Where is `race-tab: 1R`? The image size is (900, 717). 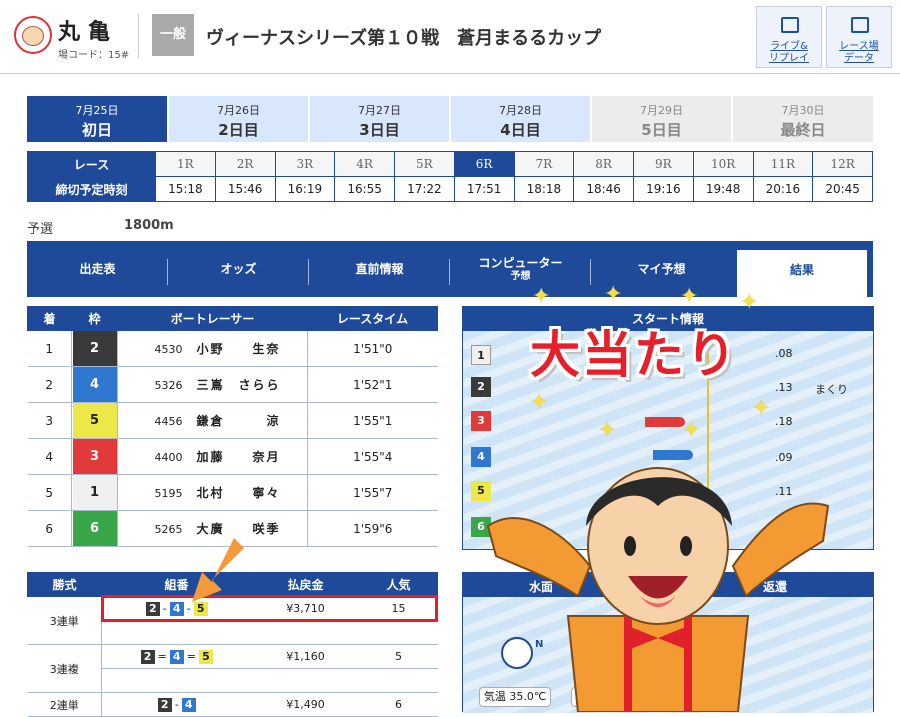
race-tab: 1R is located at coordinates (185, 164).